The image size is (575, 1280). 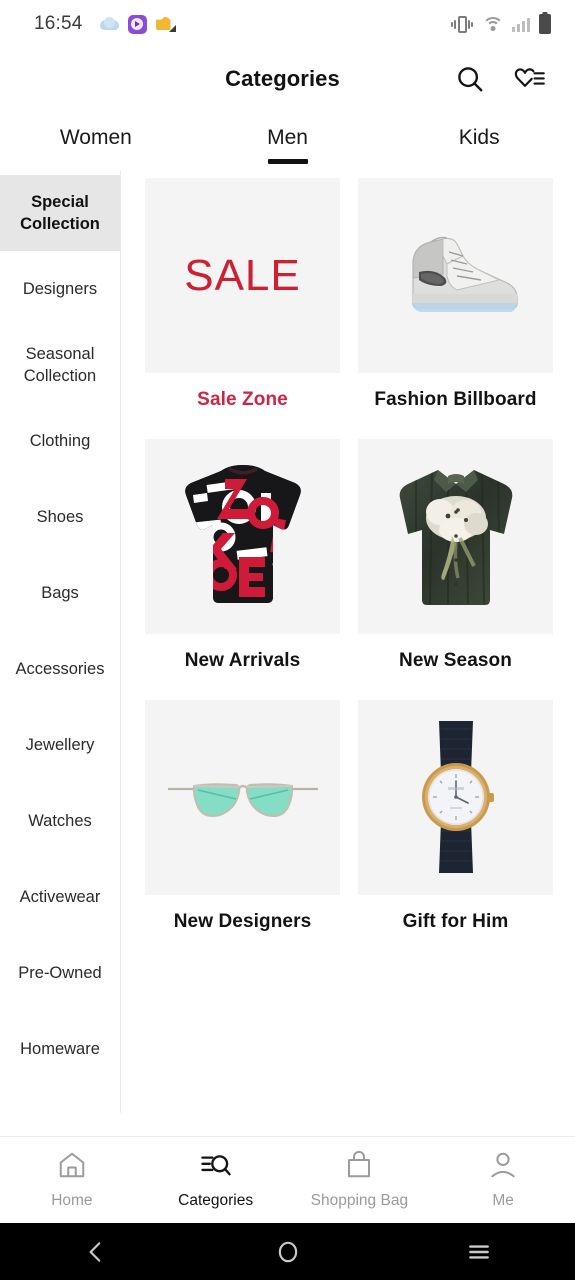 What do you see at coordinates (58, 23) in the screenshot?
I see `status-bar-clock: 16:54` at bounding box center [58, 23].